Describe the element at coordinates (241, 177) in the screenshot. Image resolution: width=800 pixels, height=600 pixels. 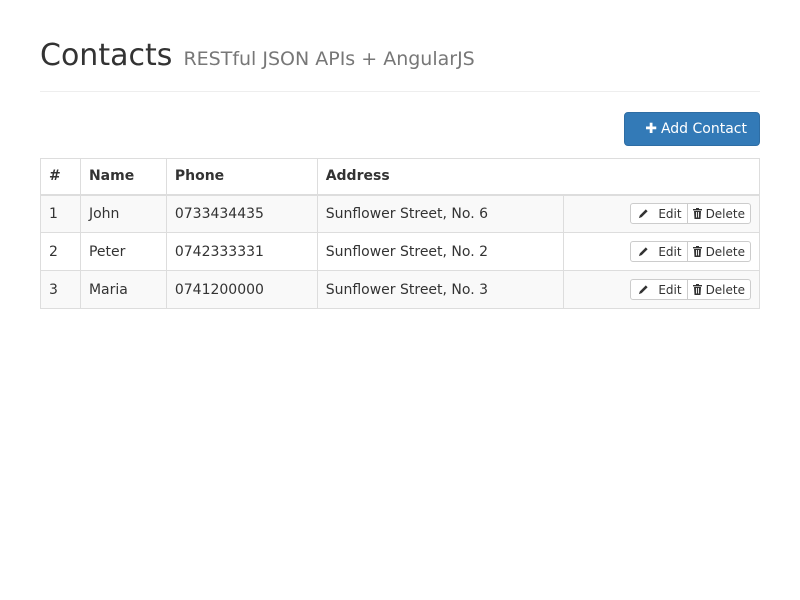
I see `column-header-phone: Phone` at that location.